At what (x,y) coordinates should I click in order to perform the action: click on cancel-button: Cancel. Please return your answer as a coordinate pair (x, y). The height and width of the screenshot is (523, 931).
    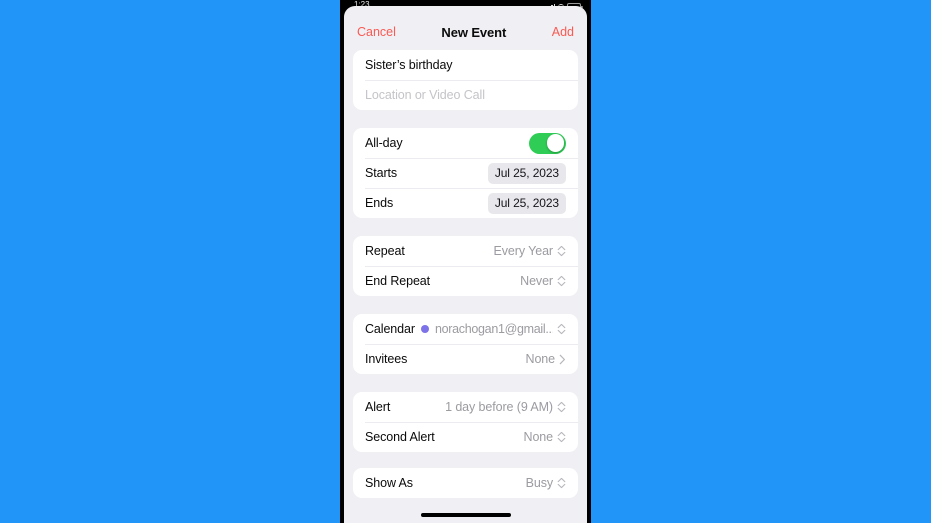
    Looking at the image, I should click on (376, 32).